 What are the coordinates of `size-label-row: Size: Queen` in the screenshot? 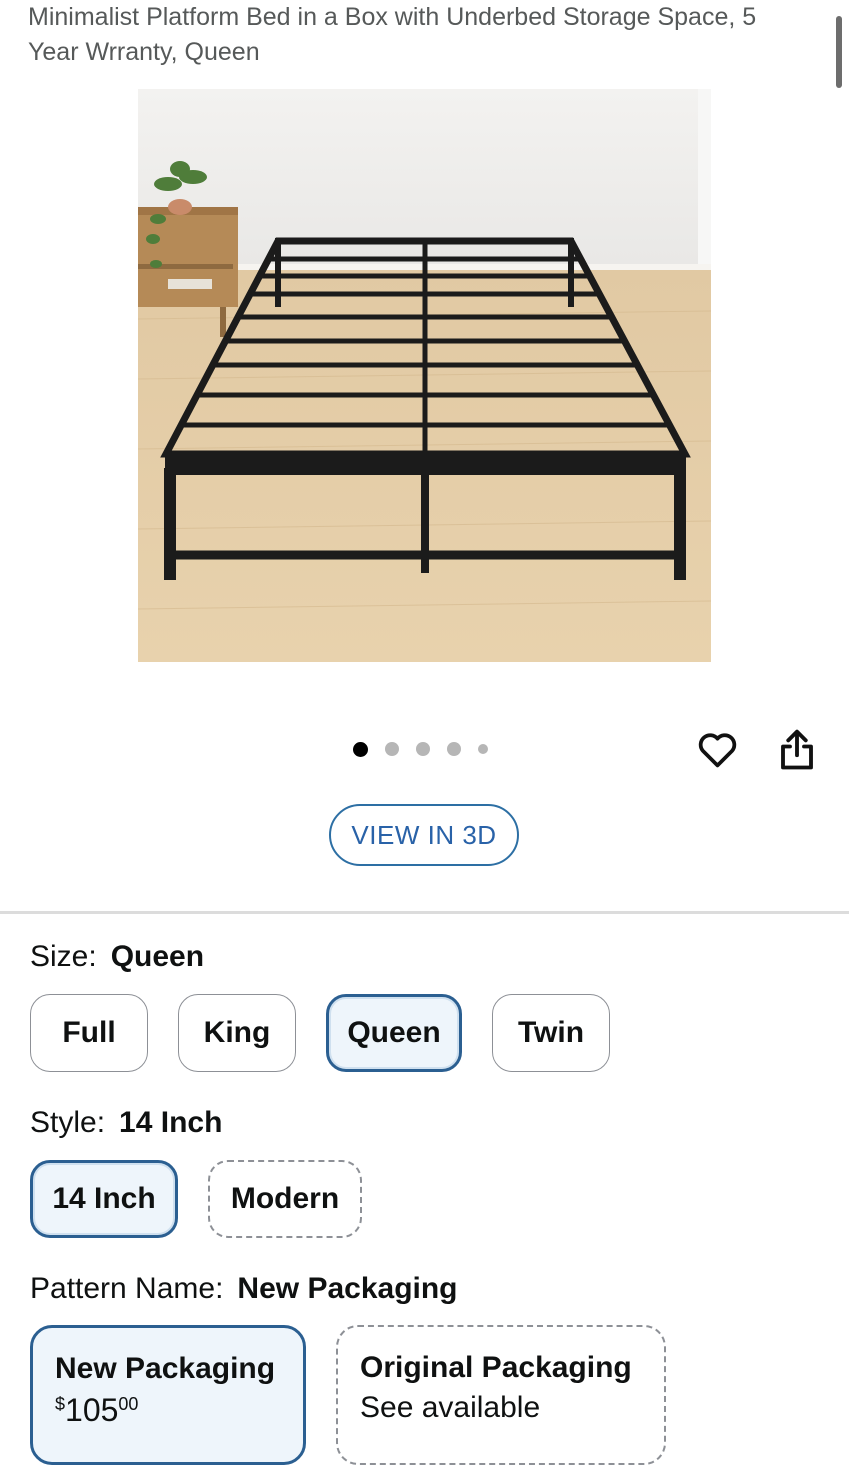 It's located at (117, 957).